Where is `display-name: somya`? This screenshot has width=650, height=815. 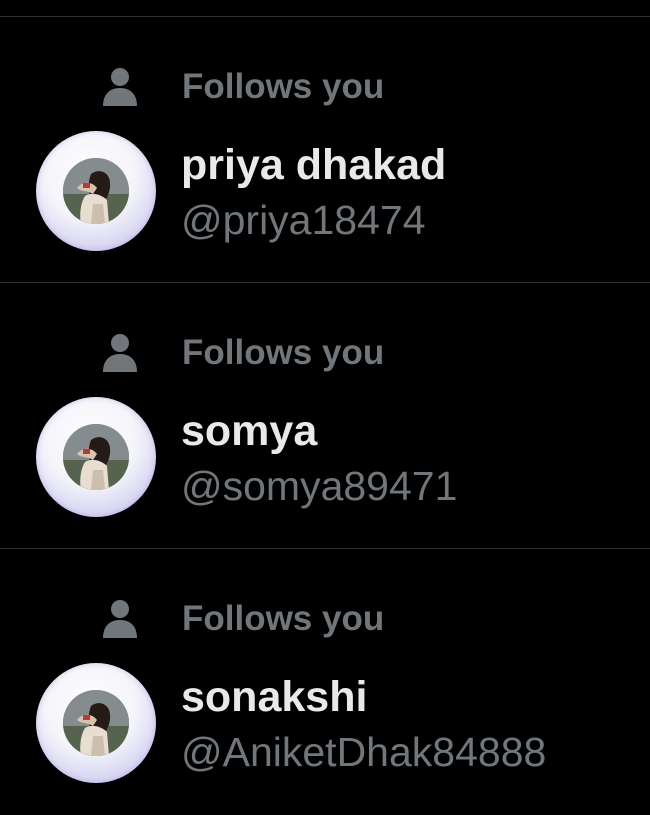
display-name: somya is located at coordinates (249, 431).